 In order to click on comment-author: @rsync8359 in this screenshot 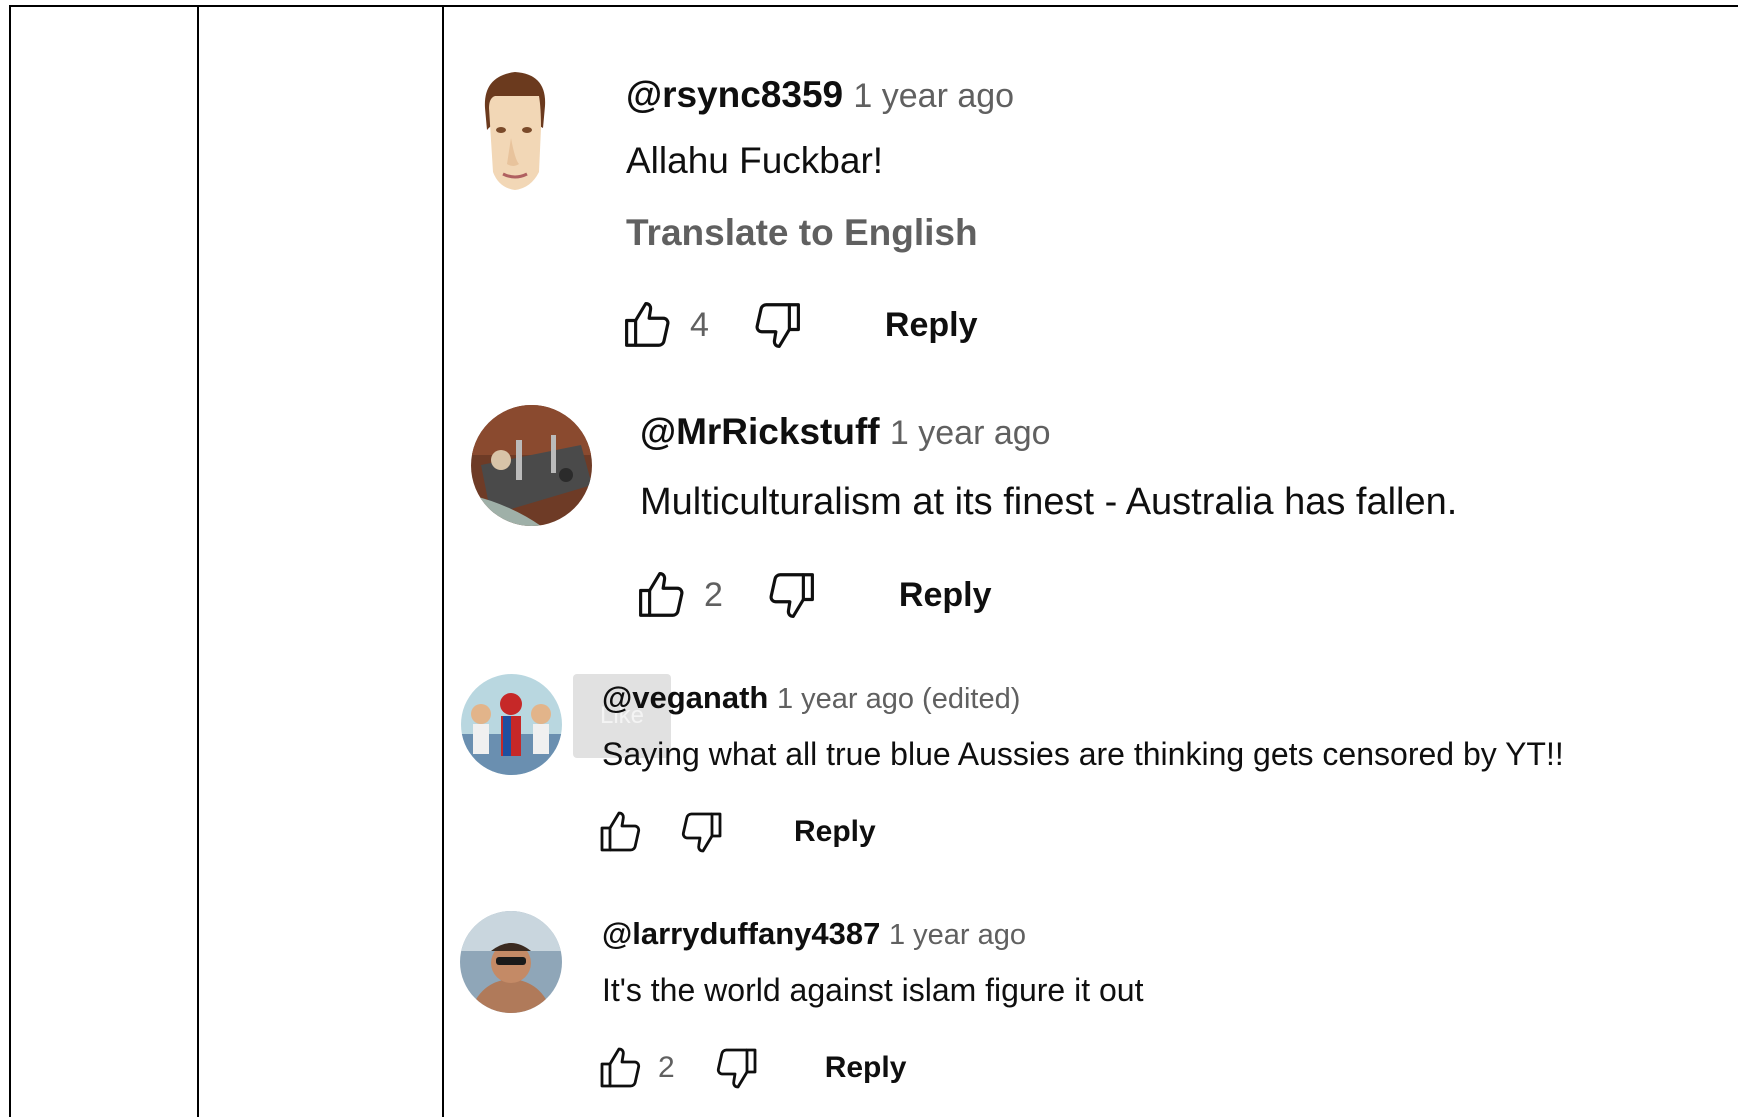, I will do `click(734, 94)`.